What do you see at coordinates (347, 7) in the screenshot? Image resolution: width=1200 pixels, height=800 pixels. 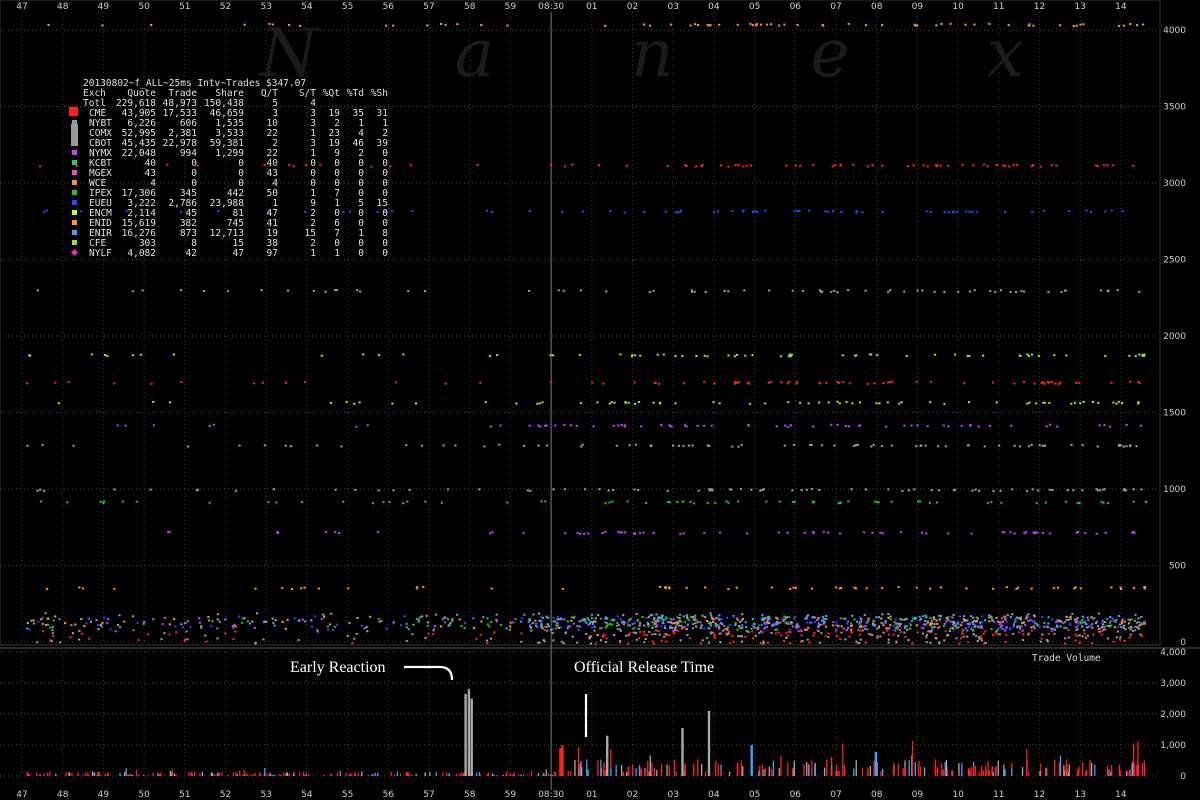 I see `x-tick-label-top: 55` at bounding box center [347, 7].